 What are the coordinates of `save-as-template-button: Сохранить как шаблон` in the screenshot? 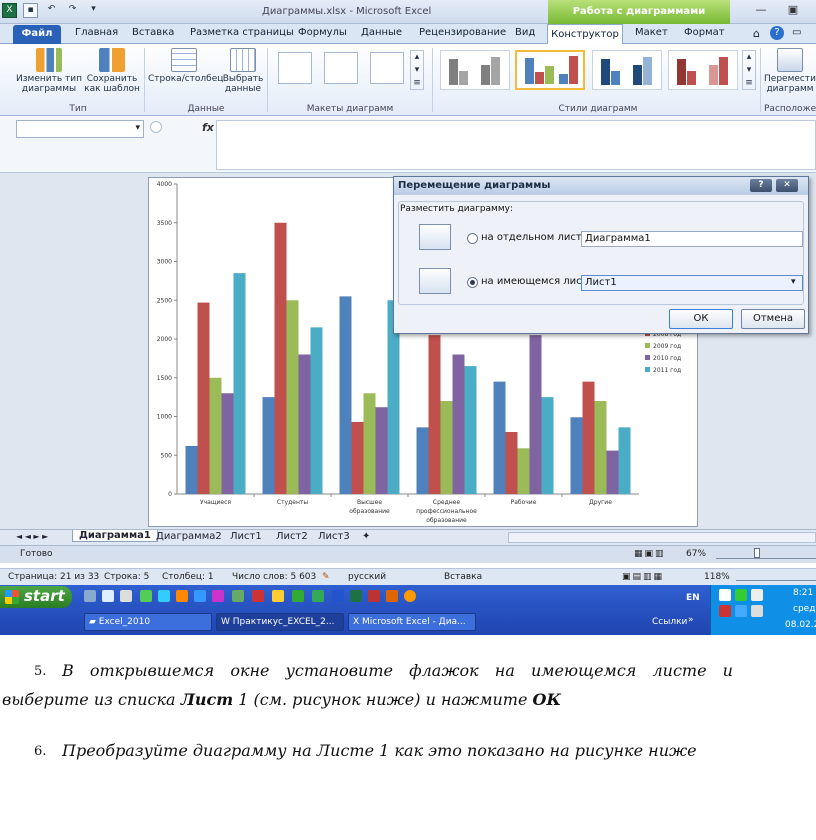 It's located at (112, 71).